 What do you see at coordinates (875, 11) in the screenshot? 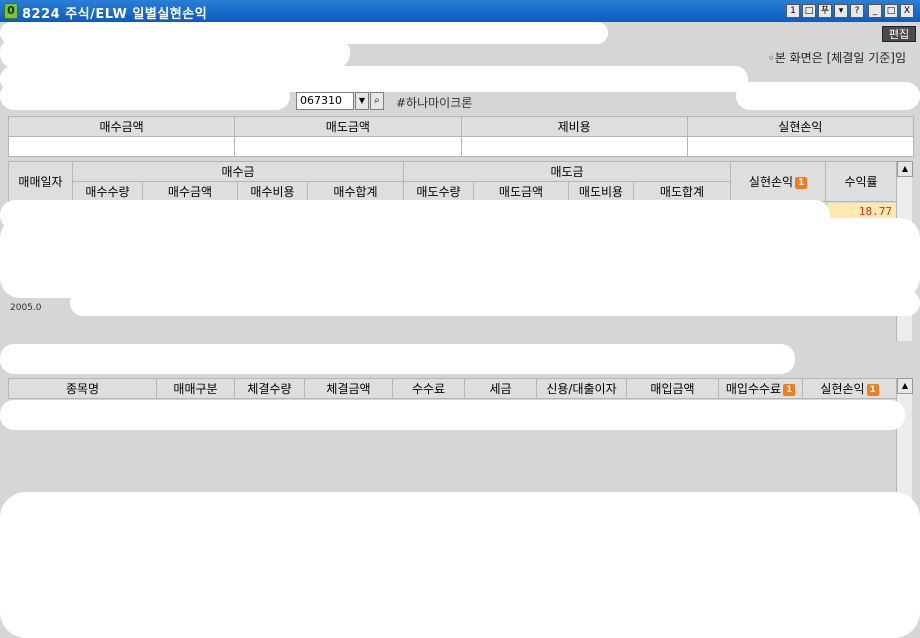
I see `minimize-button: _` at bounding box center [875, 11].